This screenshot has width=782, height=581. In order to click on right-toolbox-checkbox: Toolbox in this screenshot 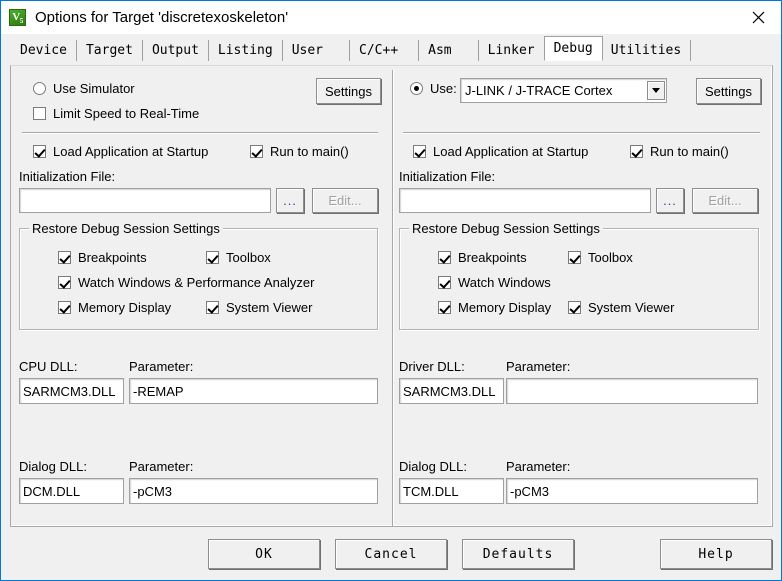, I will do `click(600, 257)`.